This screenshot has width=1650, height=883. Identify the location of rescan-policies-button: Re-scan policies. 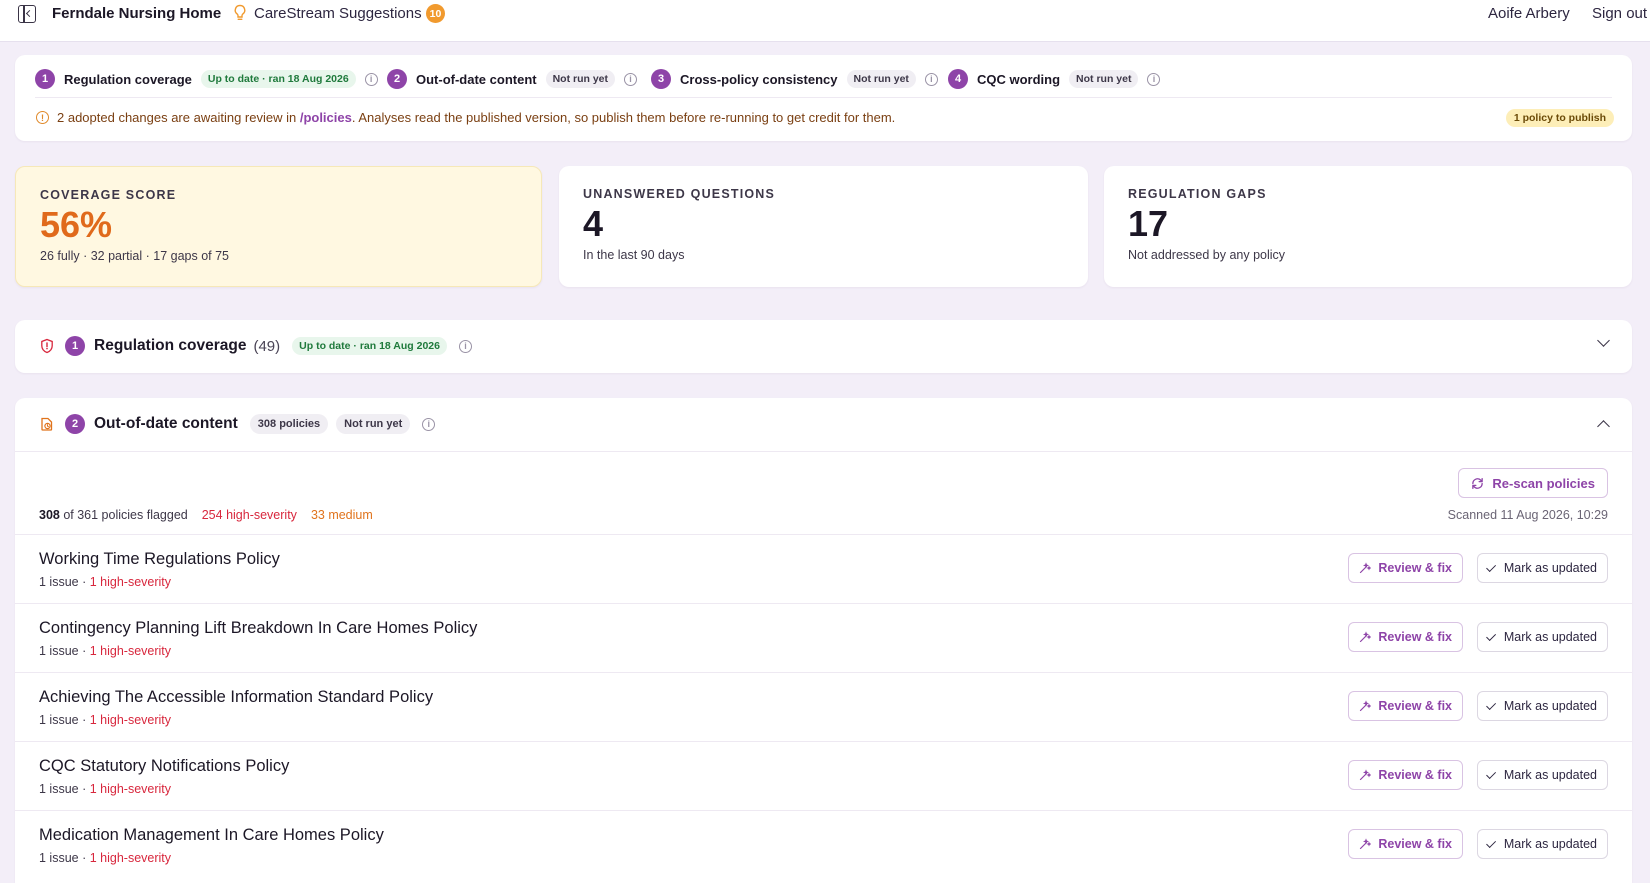
(1533, 483).